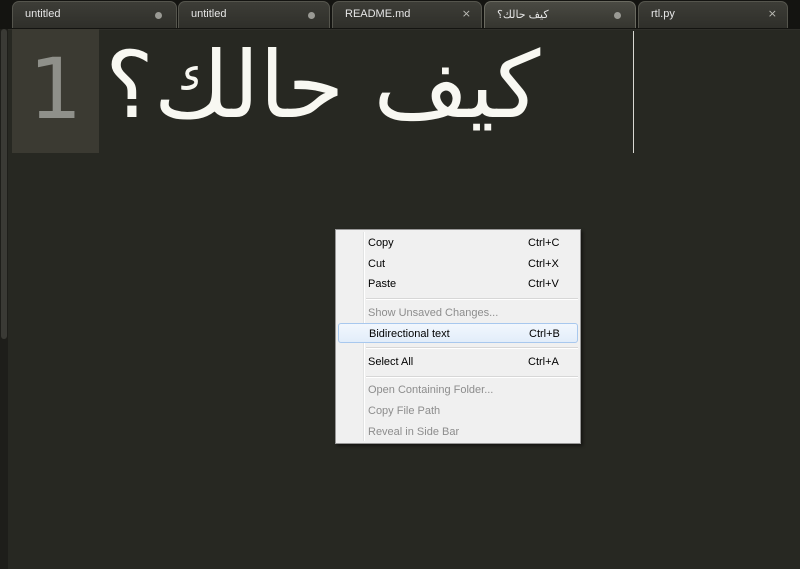 This screenshot has width=800, height=569. I want to click on line-number: 1, so click(55, 89).